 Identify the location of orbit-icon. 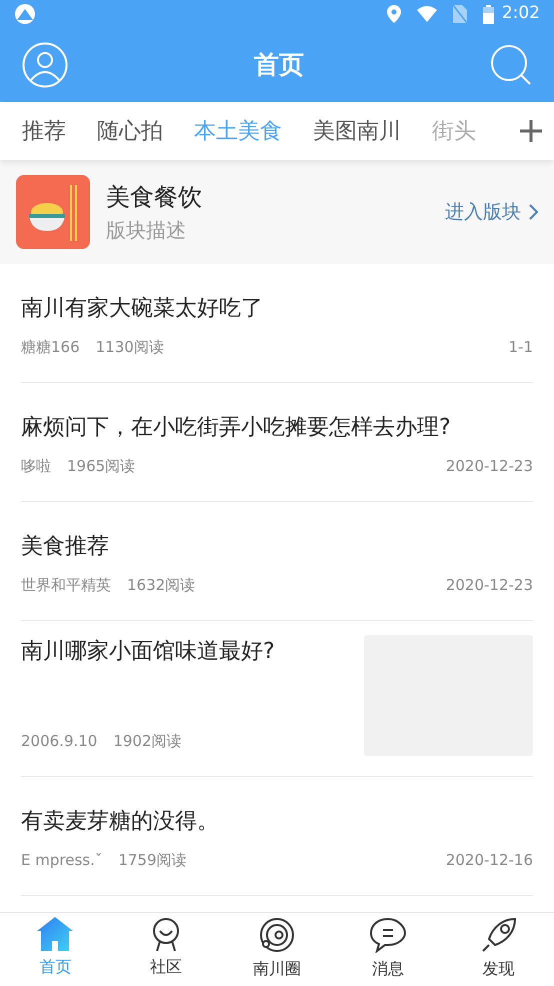
(276, 935).